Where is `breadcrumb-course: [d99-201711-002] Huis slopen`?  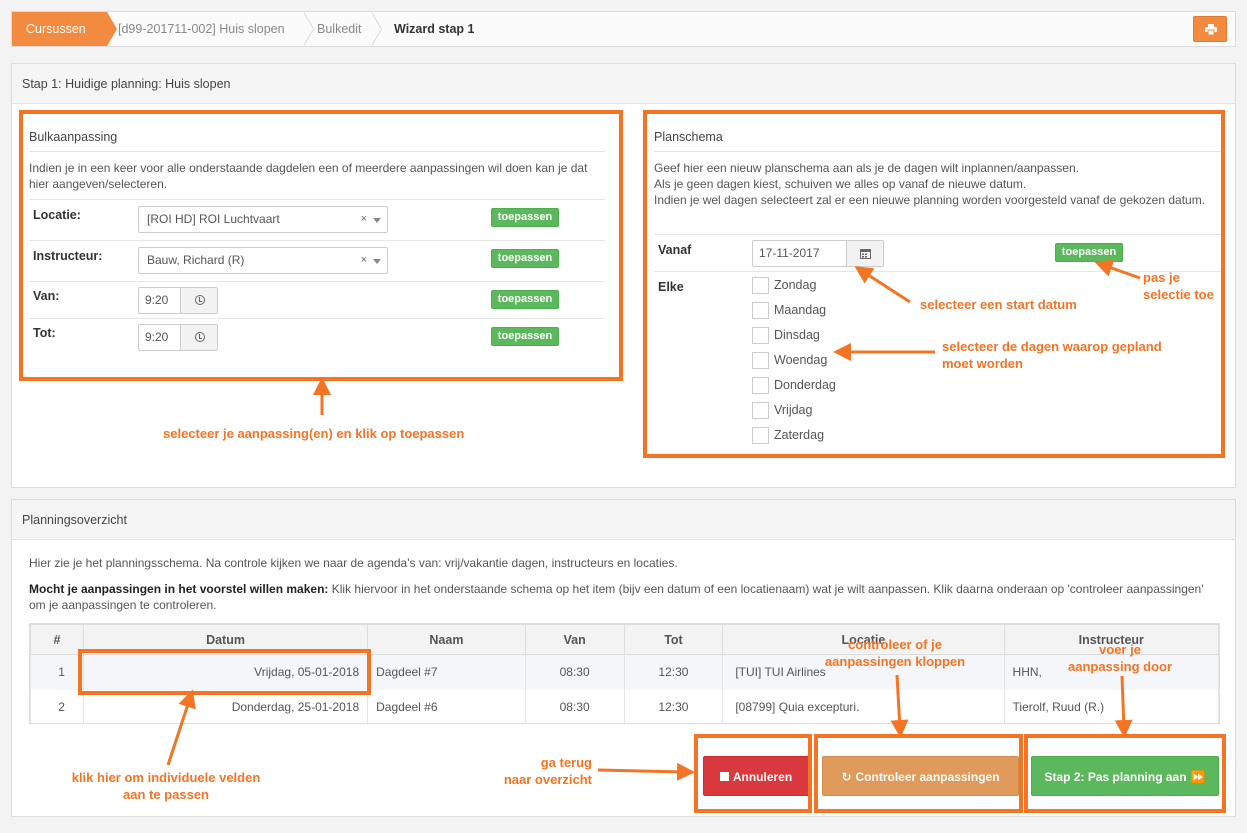
breadcrumb-course: [d99-201711-002] Huis slopen is located at coordinates (201, 29).